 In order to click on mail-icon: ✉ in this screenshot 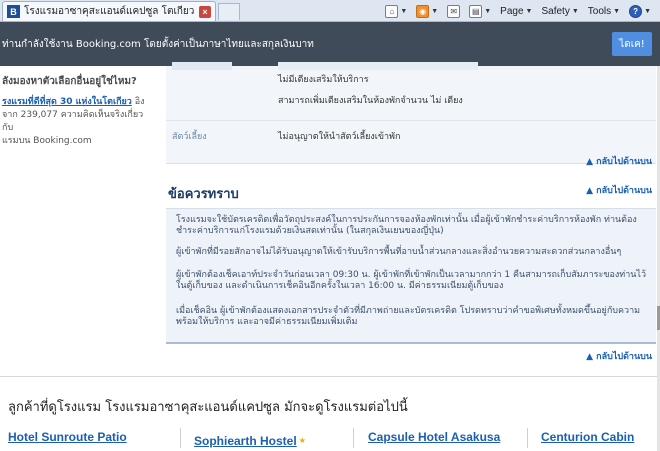, I will do `click(454, 11)`.